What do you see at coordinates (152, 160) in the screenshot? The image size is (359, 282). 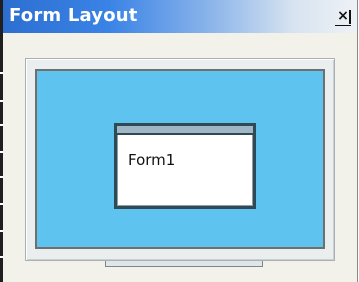 I see `form1-label: Form1` at bounding box center [152, 160].